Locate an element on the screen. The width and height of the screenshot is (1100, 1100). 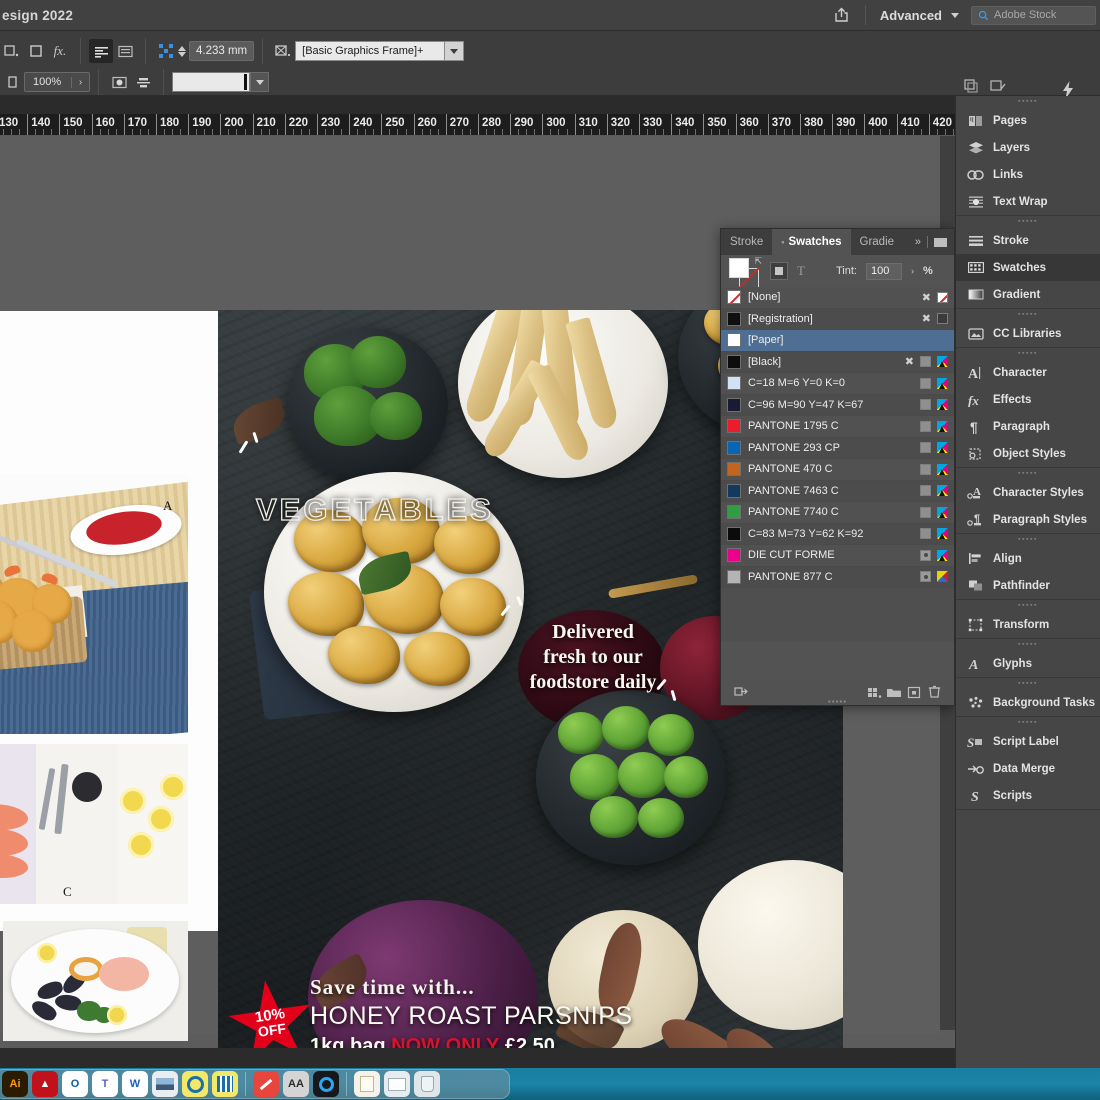
taskbar-app-enfocus-pitstop is located at coordinates (195, 1084).